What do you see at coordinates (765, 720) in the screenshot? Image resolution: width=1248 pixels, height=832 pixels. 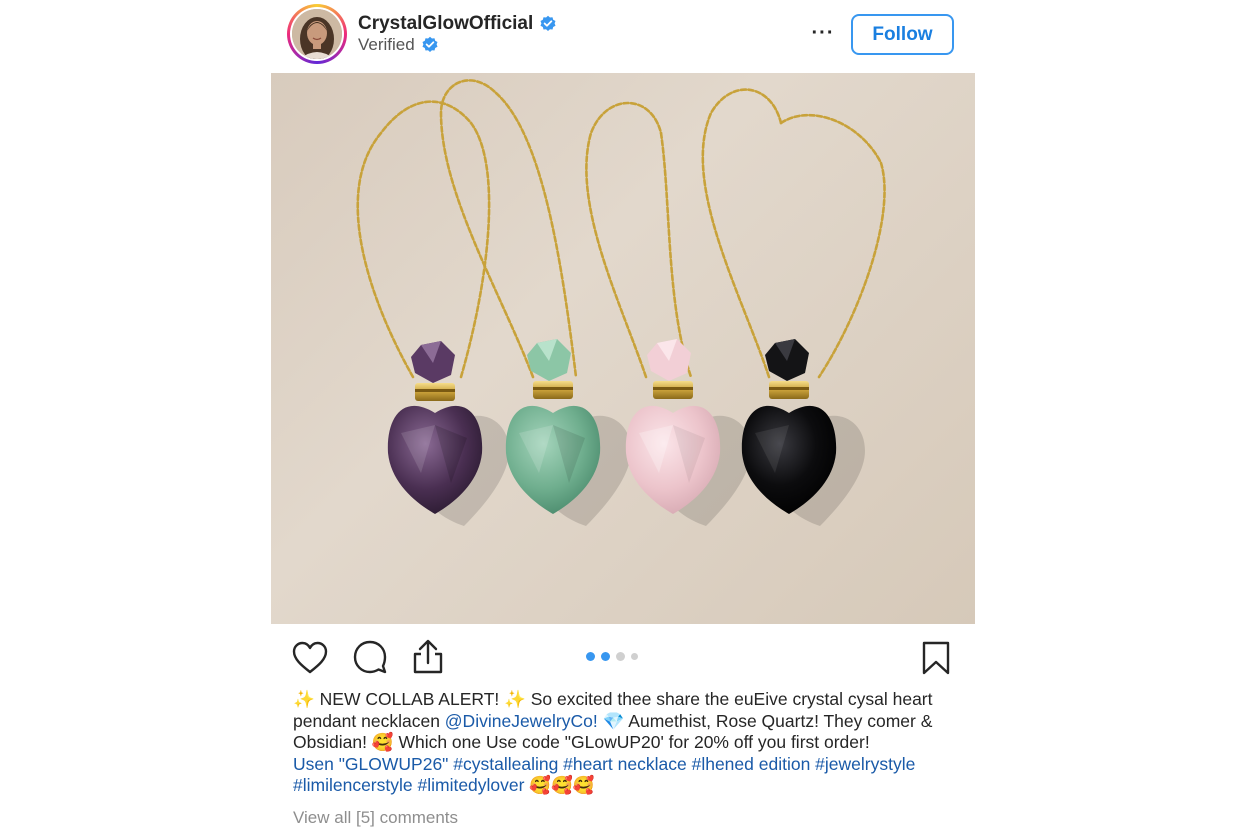 I see `caption-text: 💎 Aumethist, Rose Quartz! They comer &` at bounding box center [765, 720].